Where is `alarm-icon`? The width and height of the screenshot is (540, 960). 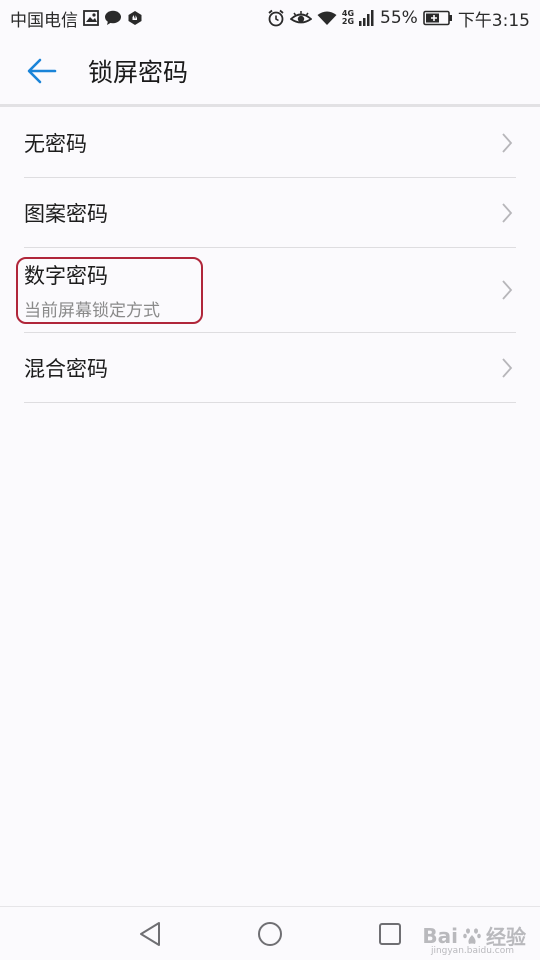
alarm-icon is located at coordinates (276, 18).